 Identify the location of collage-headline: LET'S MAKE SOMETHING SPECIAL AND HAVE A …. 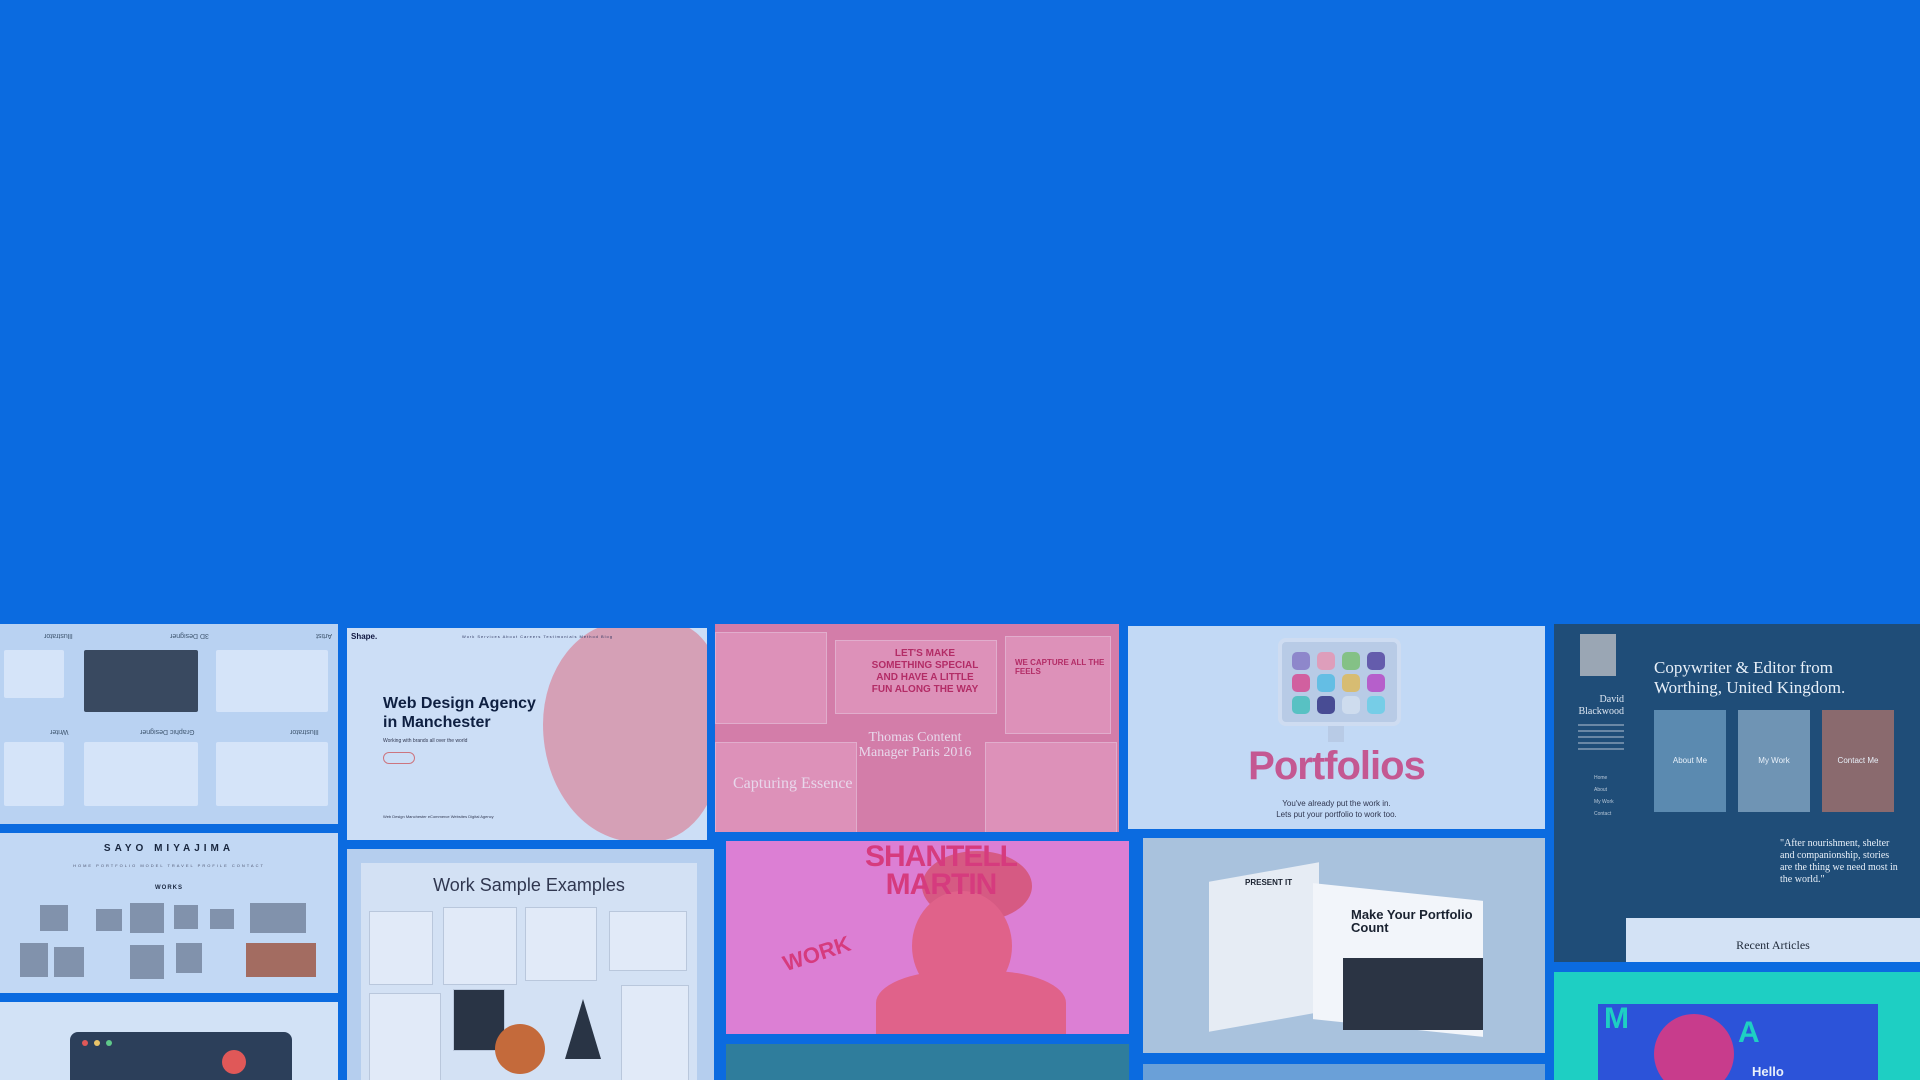
(925, 671).